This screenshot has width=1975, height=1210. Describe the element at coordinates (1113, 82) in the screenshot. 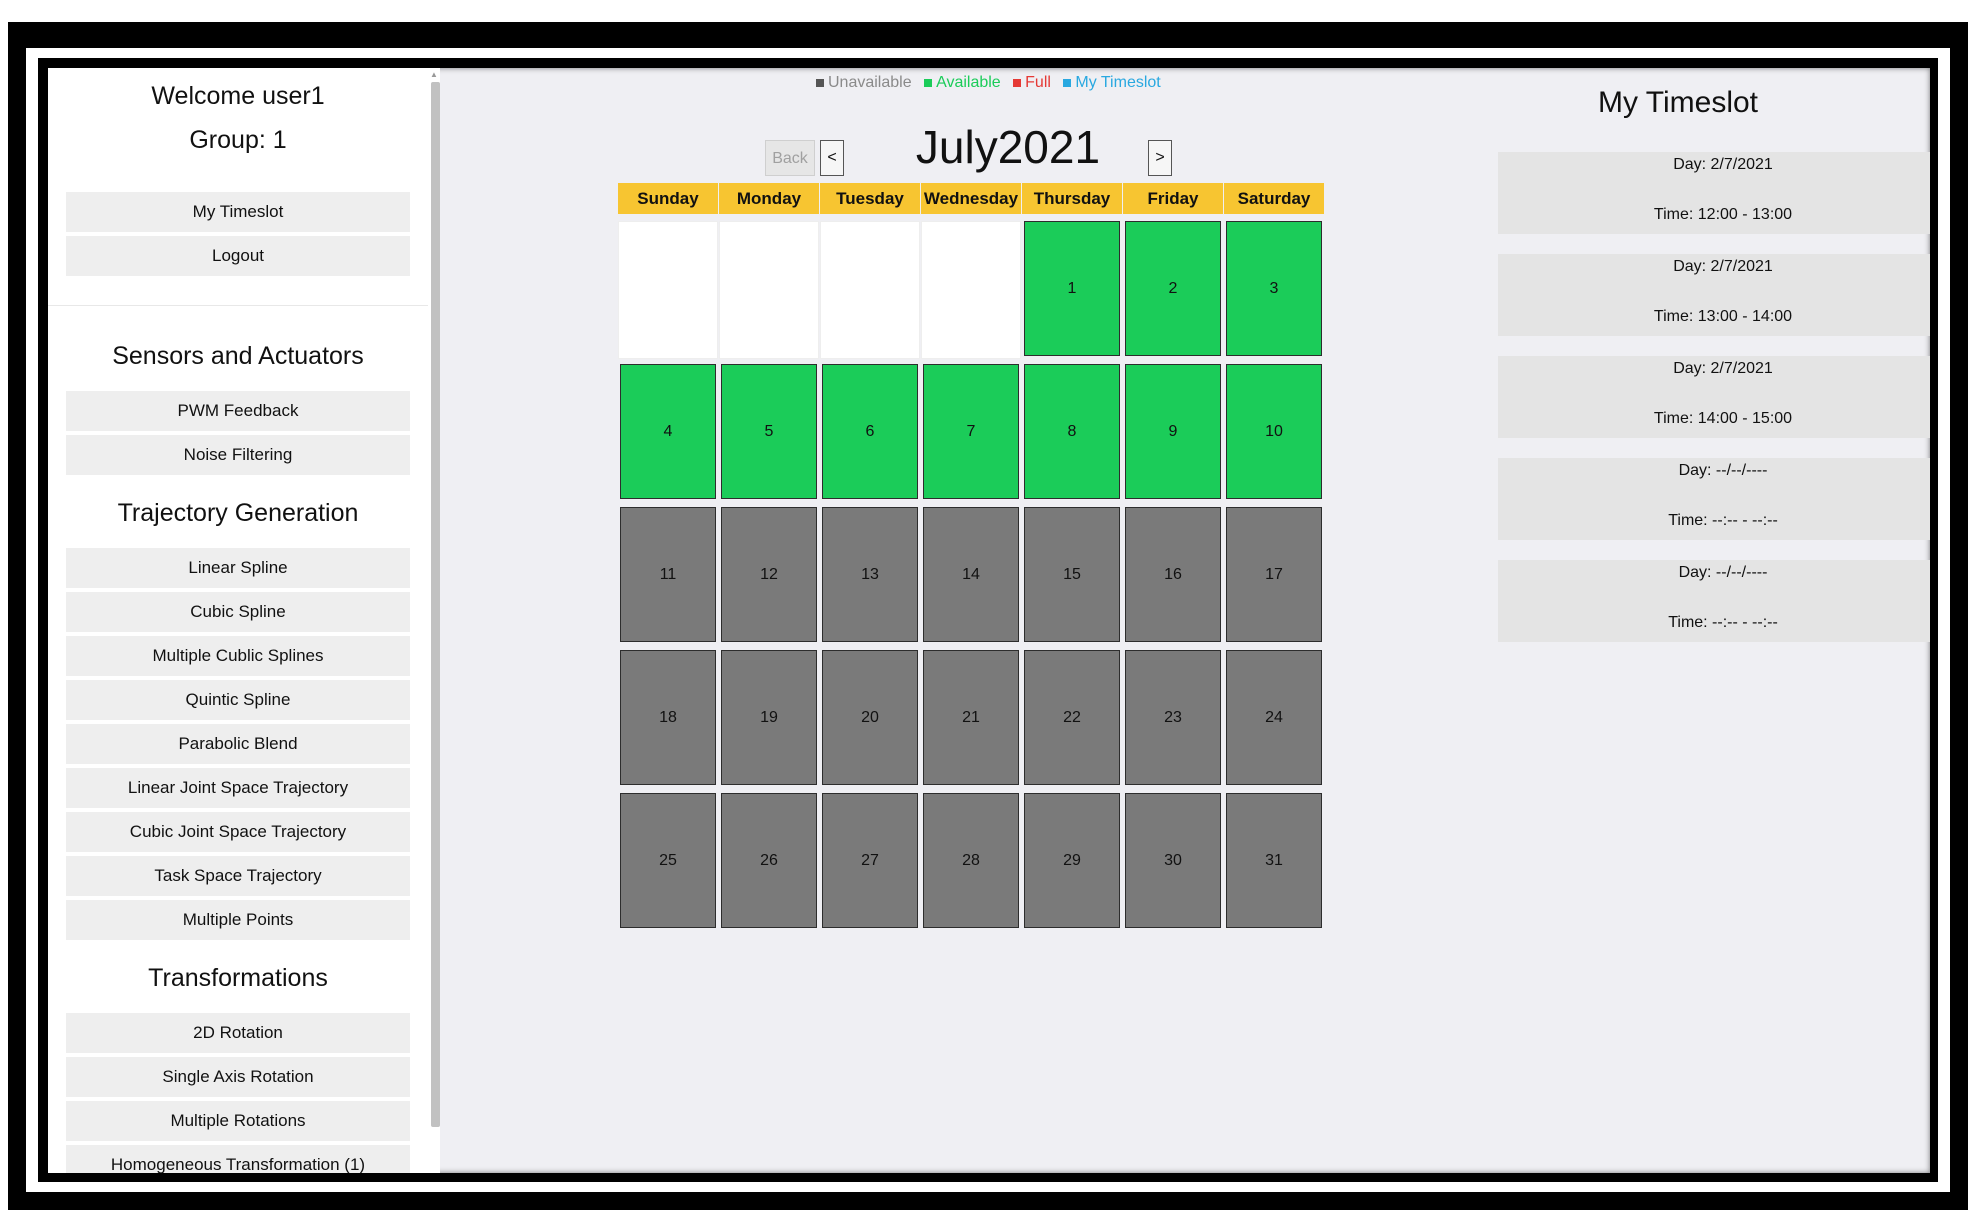

I see `legend-my-timeslot: My Timeslot` at that location.